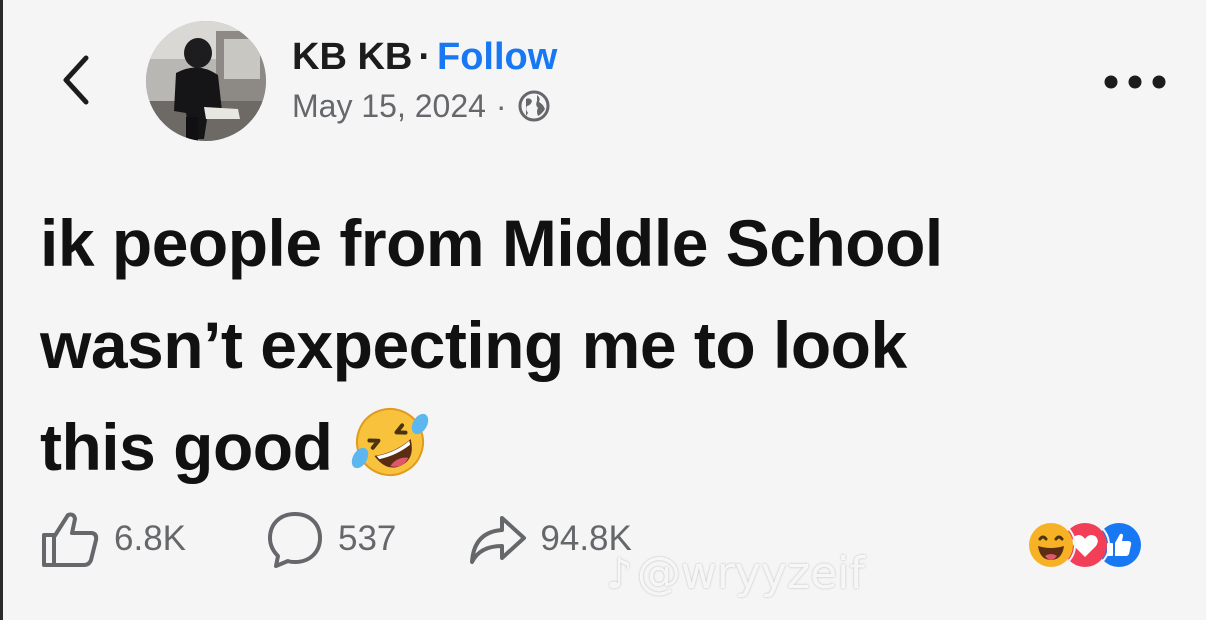 The width and height of the screenshot is (1206, 620). What do you see at coordinates (491, 243) in the screenshot?
I see `post-line-1: ik people from Middle School` at bounding box center [491, 243].